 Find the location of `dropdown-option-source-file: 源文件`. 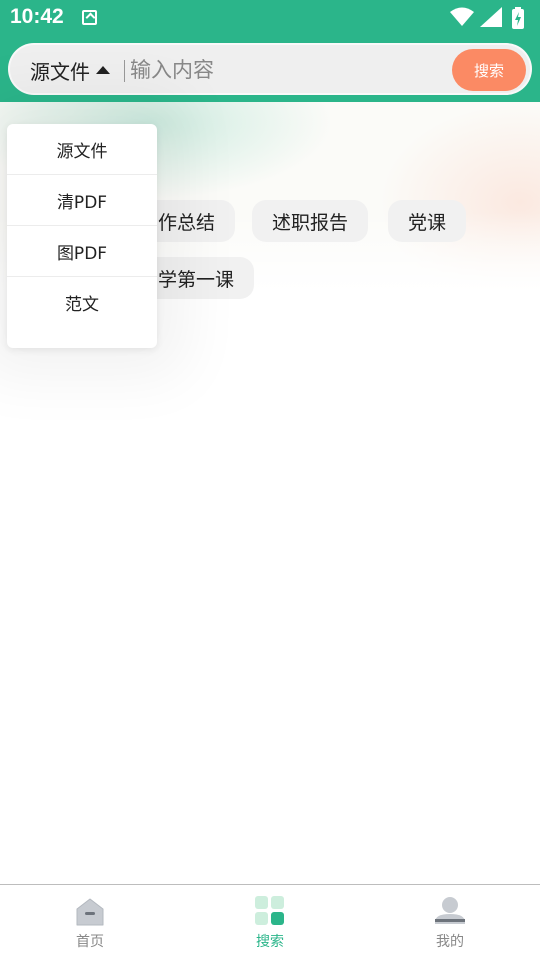

dropdown-option-source-file: 源文件 is located at coordinates (82, 149).